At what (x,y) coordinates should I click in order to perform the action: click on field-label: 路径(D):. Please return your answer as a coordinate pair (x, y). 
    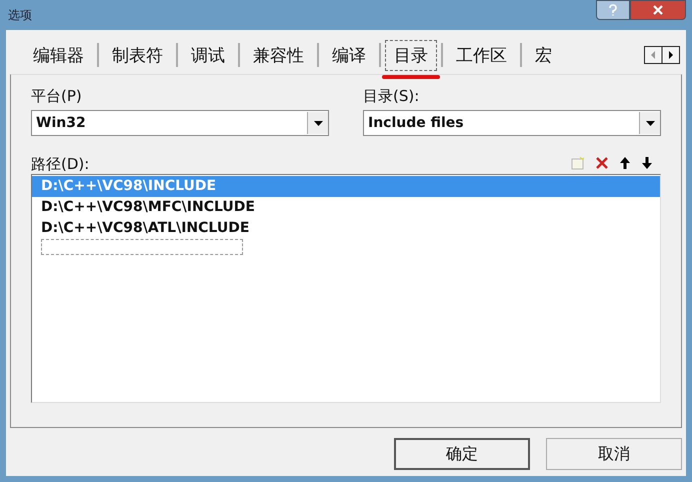
    Looking at the image, I should click on (60, 164).